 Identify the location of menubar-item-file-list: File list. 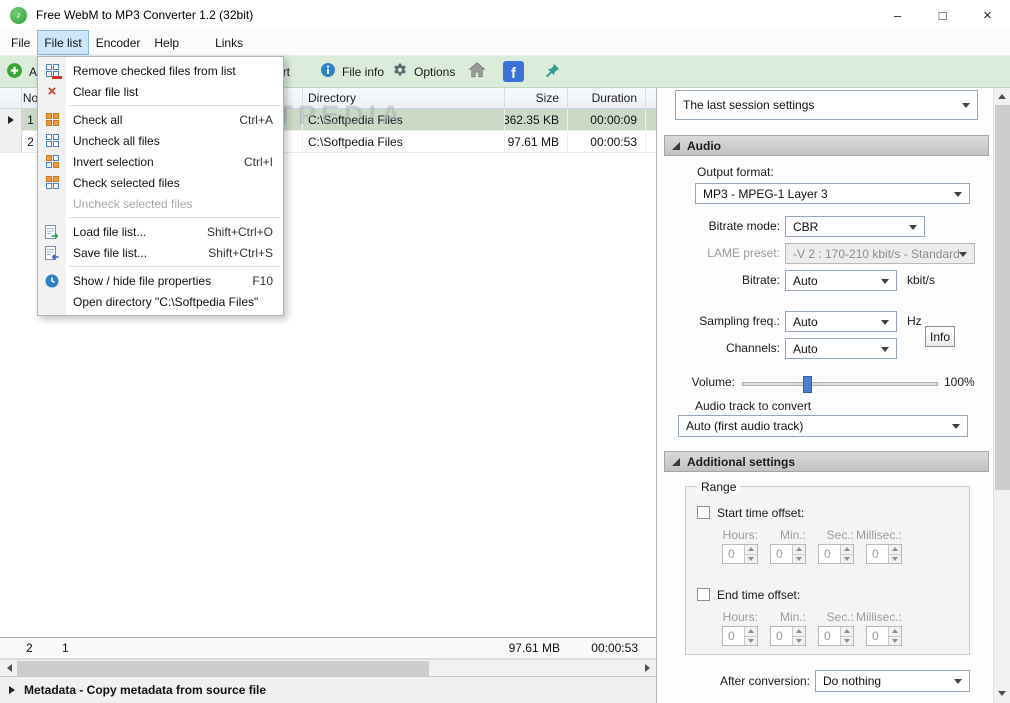
(63, 42).